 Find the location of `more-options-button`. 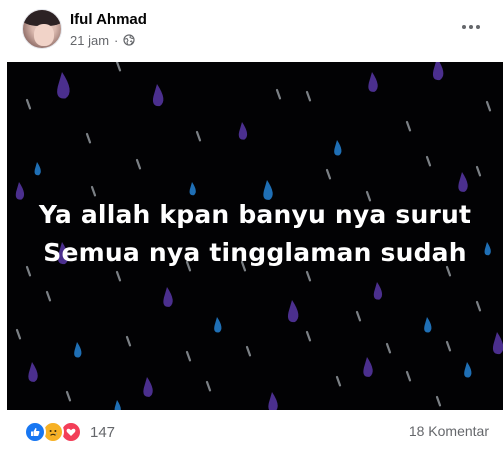

more-options-button is located at coordinates (471, 27).